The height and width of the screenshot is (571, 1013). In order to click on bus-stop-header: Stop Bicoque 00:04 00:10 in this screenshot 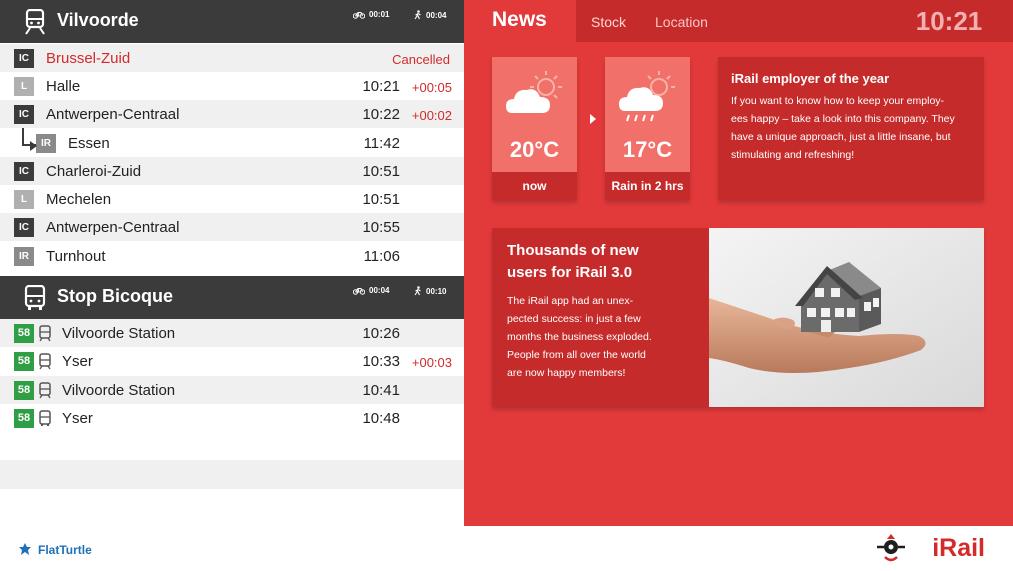, I will do `click(232, 297)`.